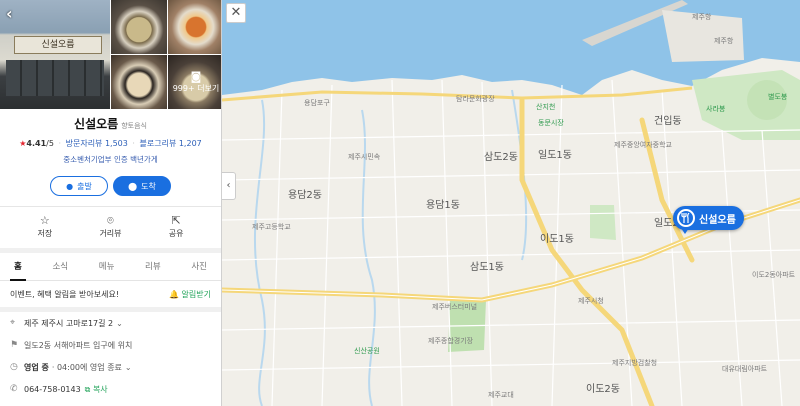  What do you see at coordinates (50, 143) in the screenshot?
I see `rating-max: /5` at bounding box center [50, 143].